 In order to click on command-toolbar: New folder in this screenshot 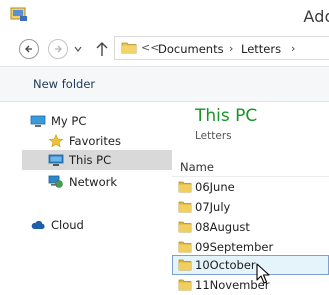, I will do `click(164, 84)`.